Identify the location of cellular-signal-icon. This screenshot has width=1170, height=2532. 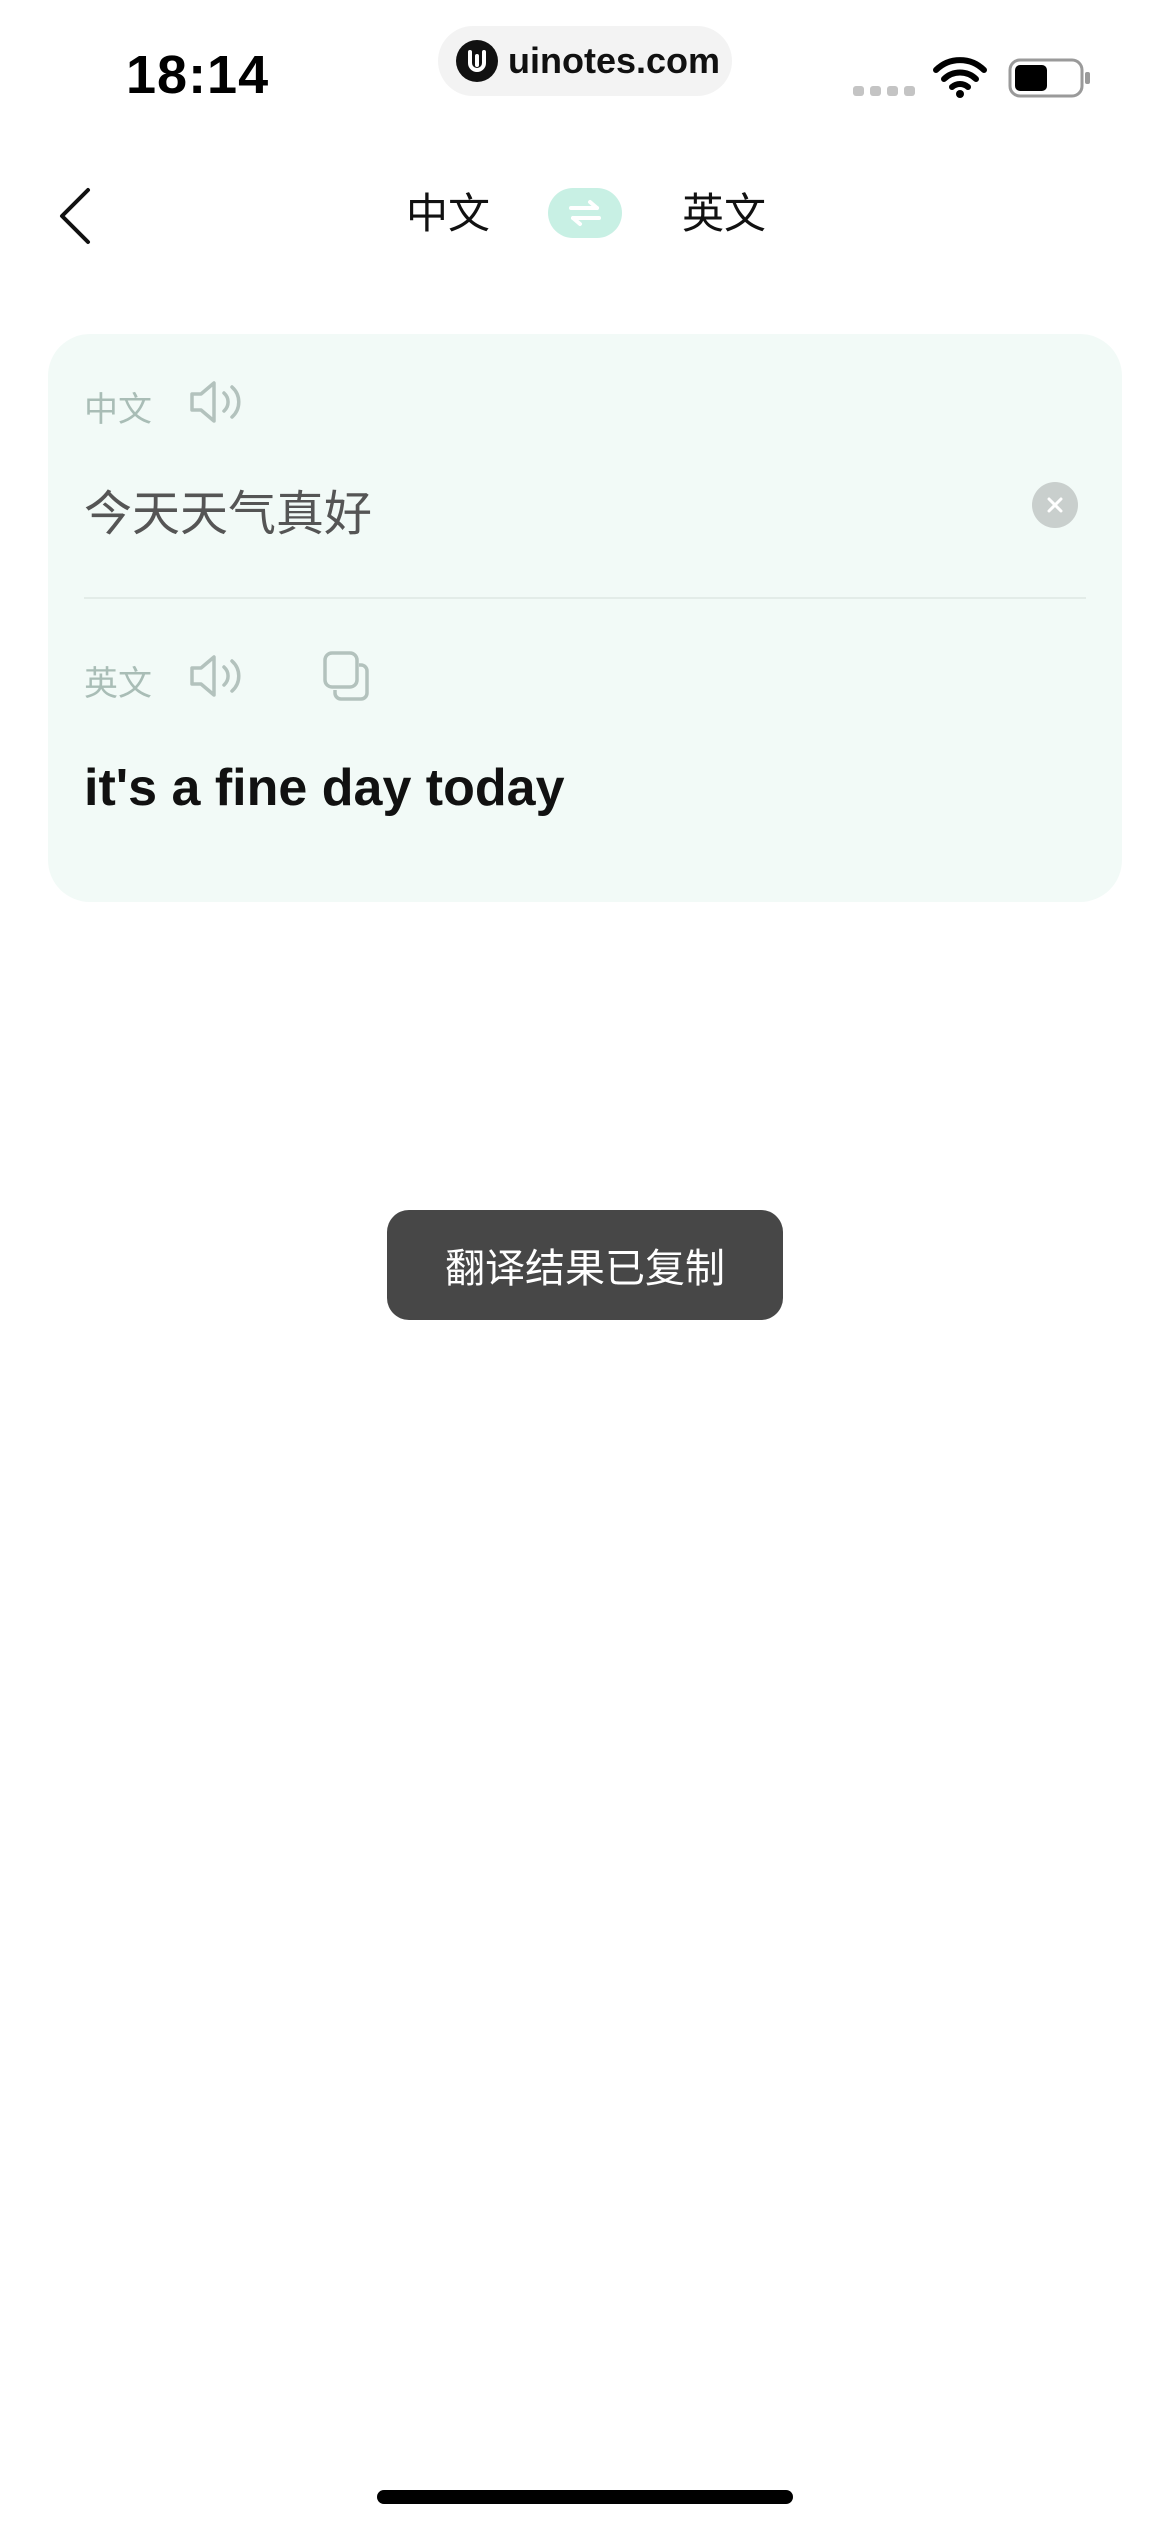
(884, 91).